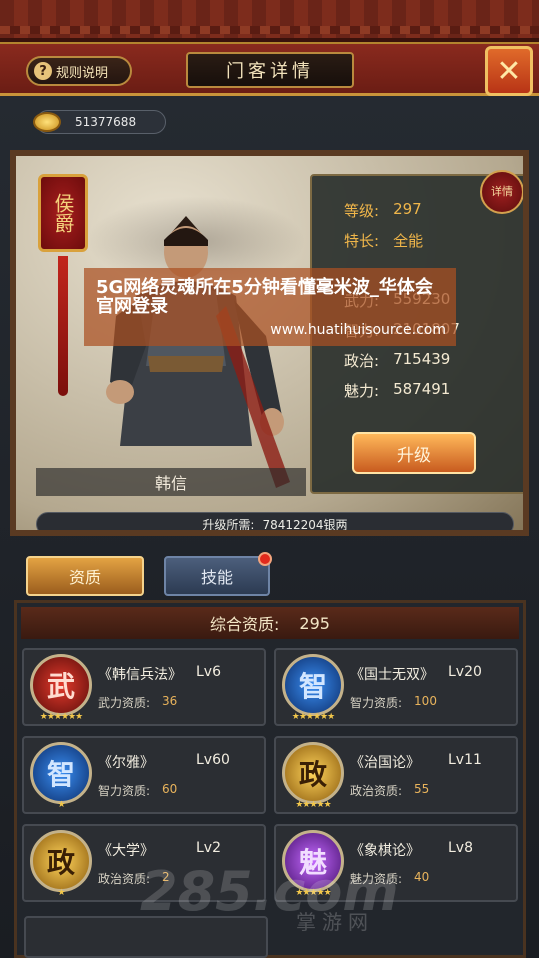  What do you see at coordinates (358, 330) in the screenshot?
I see `overlay-url: www.huatihuisource.com` at bounding box center [358, 330].